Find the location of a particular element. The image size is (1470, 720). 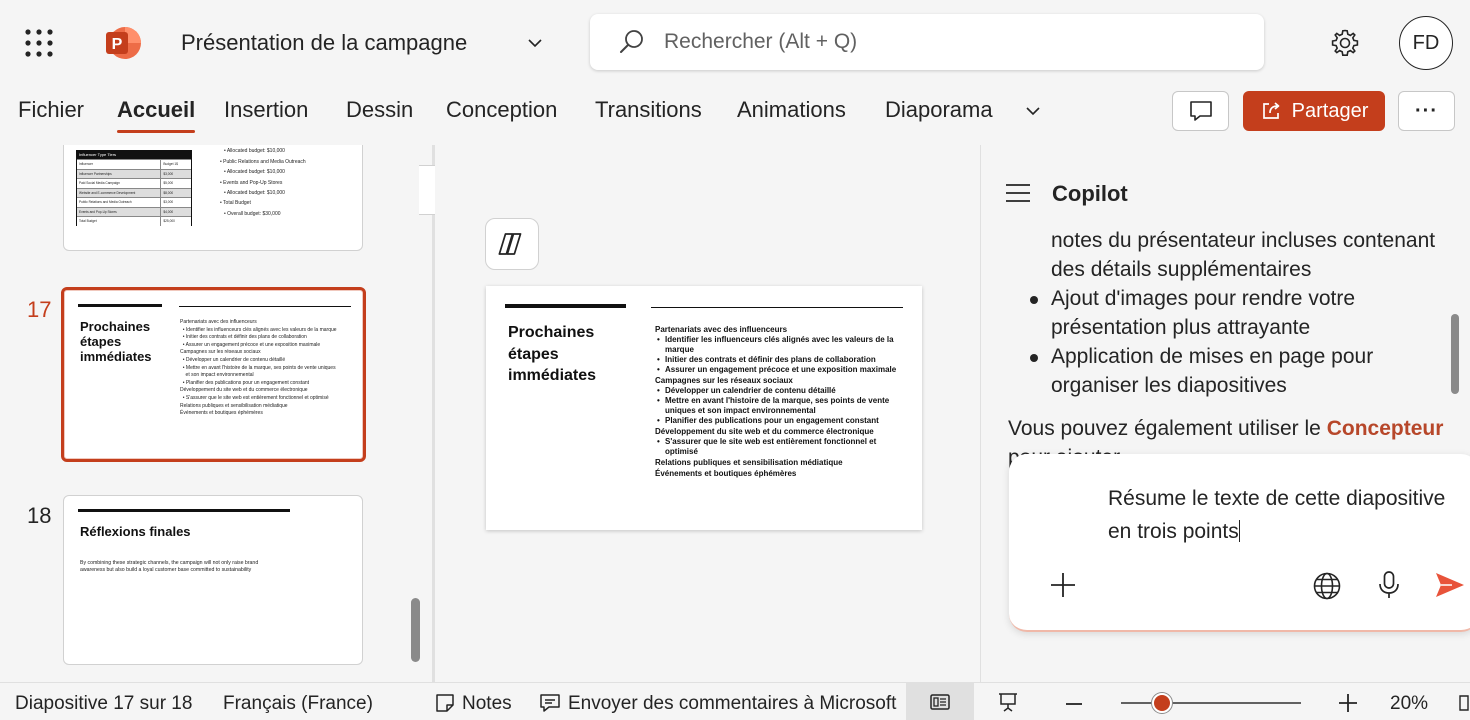

more-tabs-chevron-icon is located at coordinates (1033, 111).